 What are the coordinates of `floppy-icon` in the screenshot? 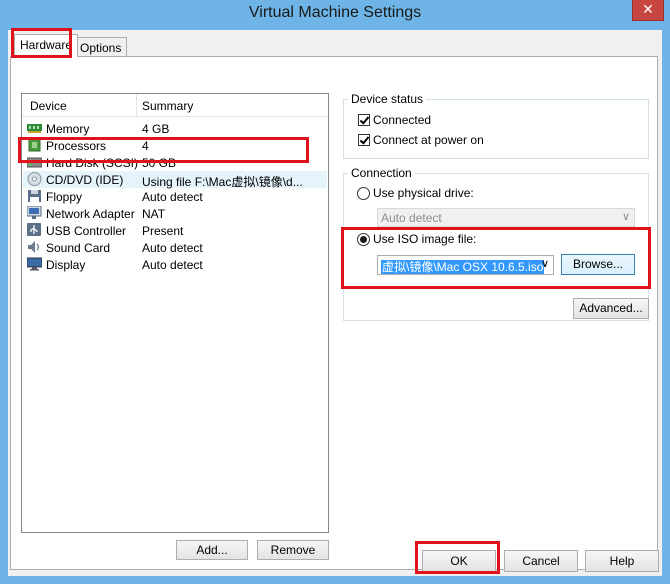 It's located at (34, 196).